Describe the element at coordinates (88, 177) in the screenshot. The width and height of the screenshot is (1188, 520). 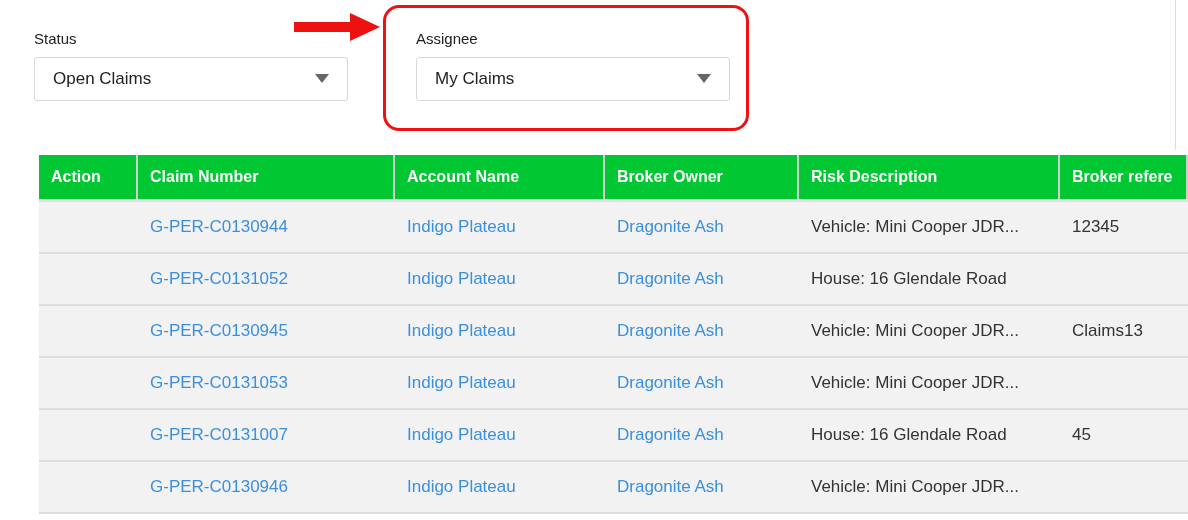
I see `column-header: Action` at that location.